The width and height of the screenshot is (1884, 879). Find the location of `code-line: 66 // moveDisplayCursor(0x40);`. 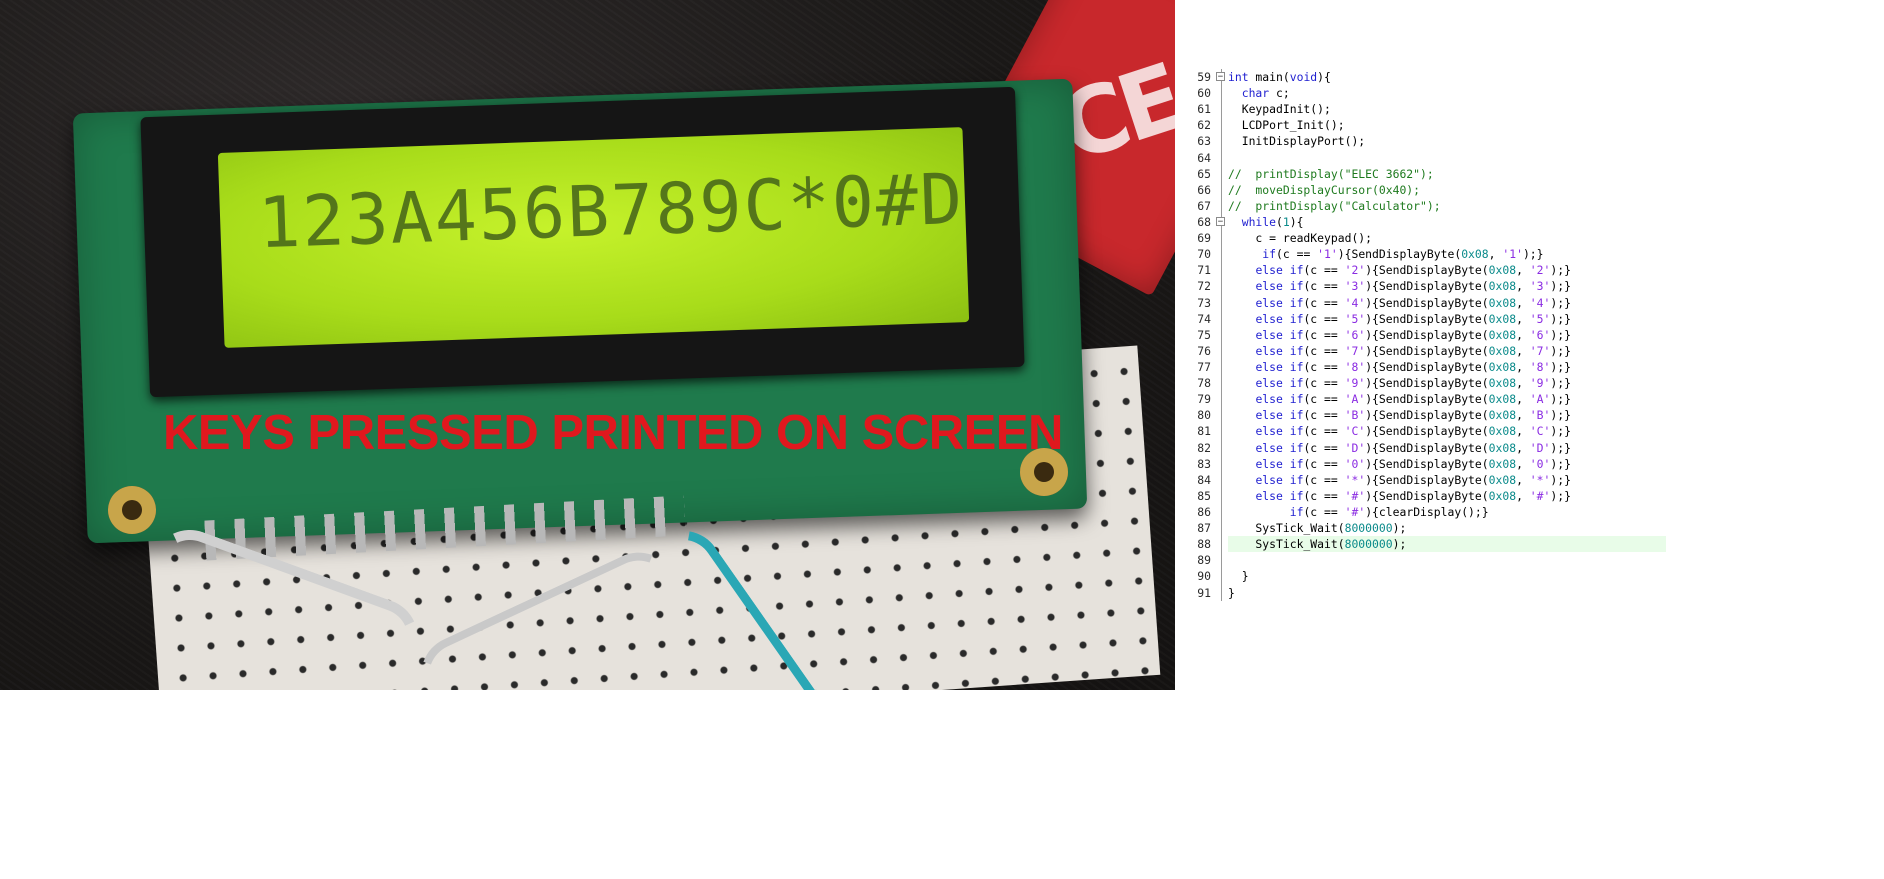

code-line: 66 // moveDisplayCursor(0x40); is located at coordinates (1423, 189).